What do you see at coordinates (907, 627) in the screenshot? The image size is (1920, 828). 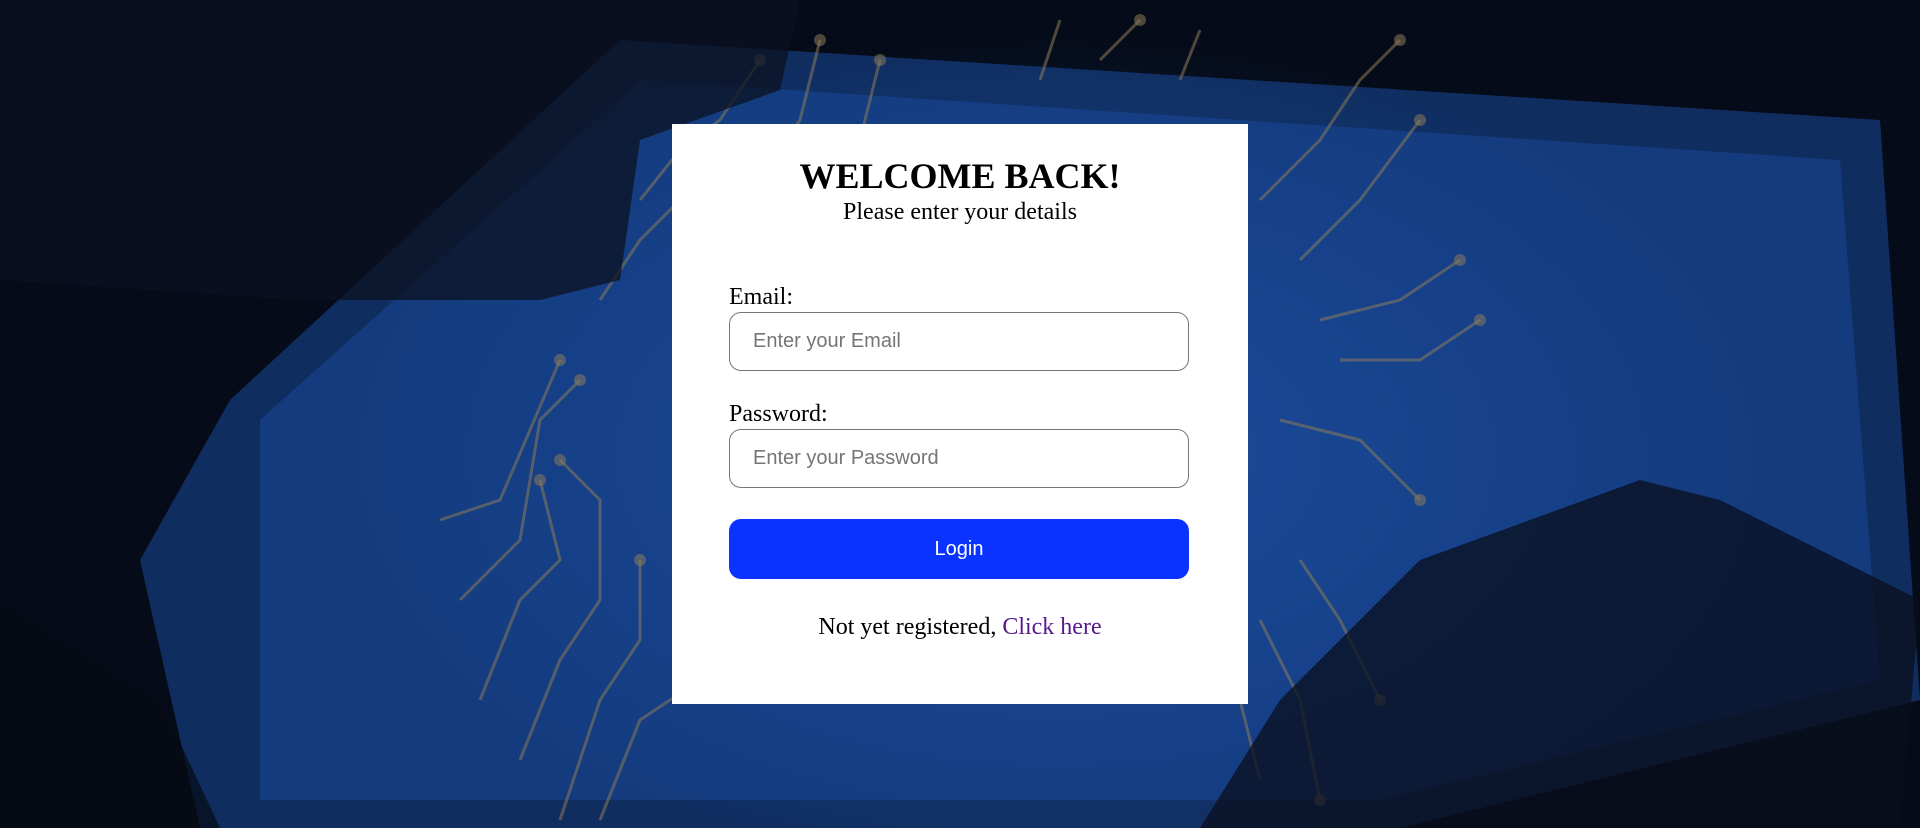 I see `register-prompt-text: Not yet registered,` at bounding box center [907, 627].